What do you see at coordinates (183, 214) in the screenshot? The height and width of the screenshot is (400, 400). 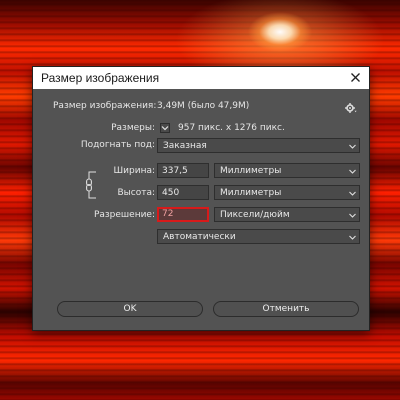 I see `resolution-input: 72` at bounding box center [183, 214].